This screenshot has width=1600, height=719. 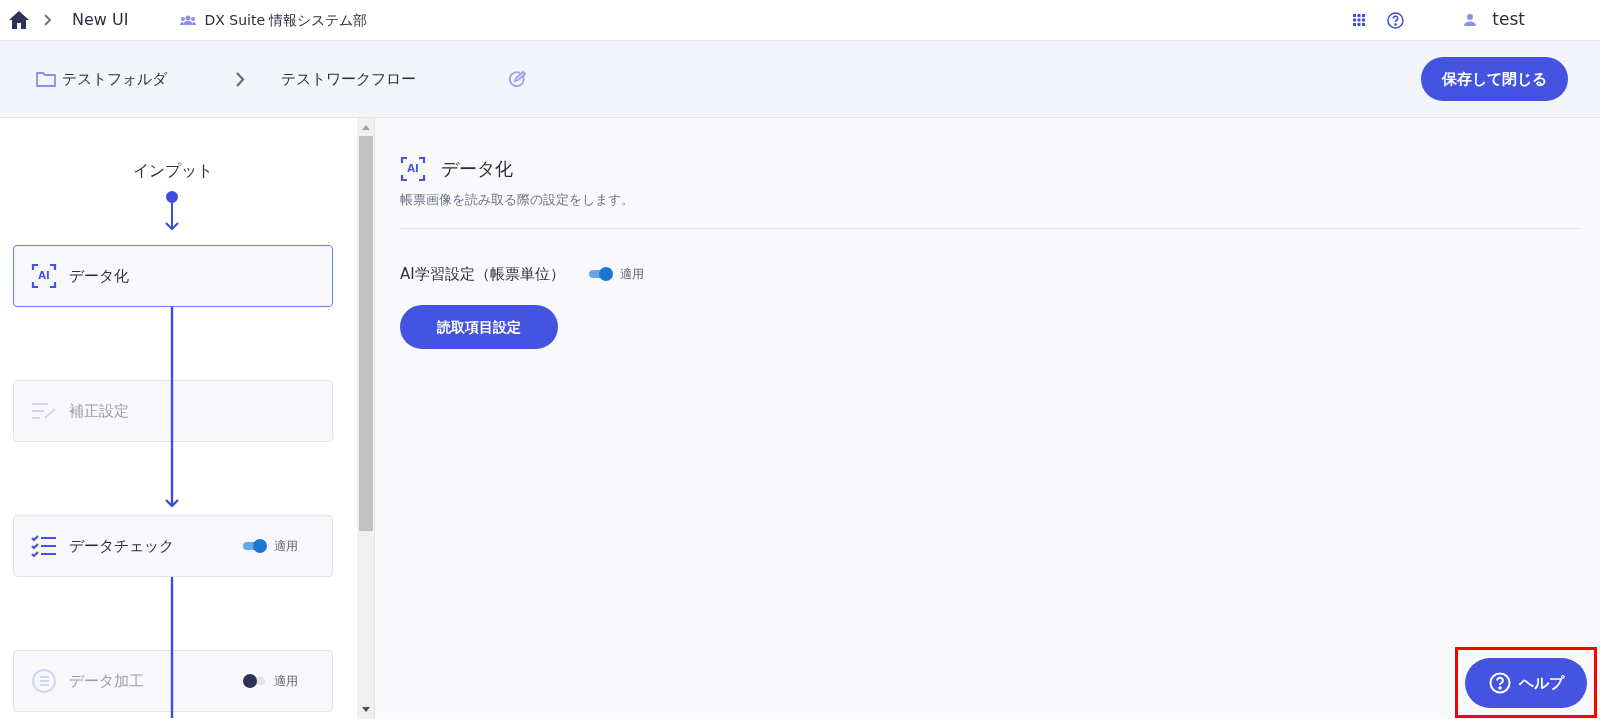 I want to click on folder-icon, so click(x=46, y=79).